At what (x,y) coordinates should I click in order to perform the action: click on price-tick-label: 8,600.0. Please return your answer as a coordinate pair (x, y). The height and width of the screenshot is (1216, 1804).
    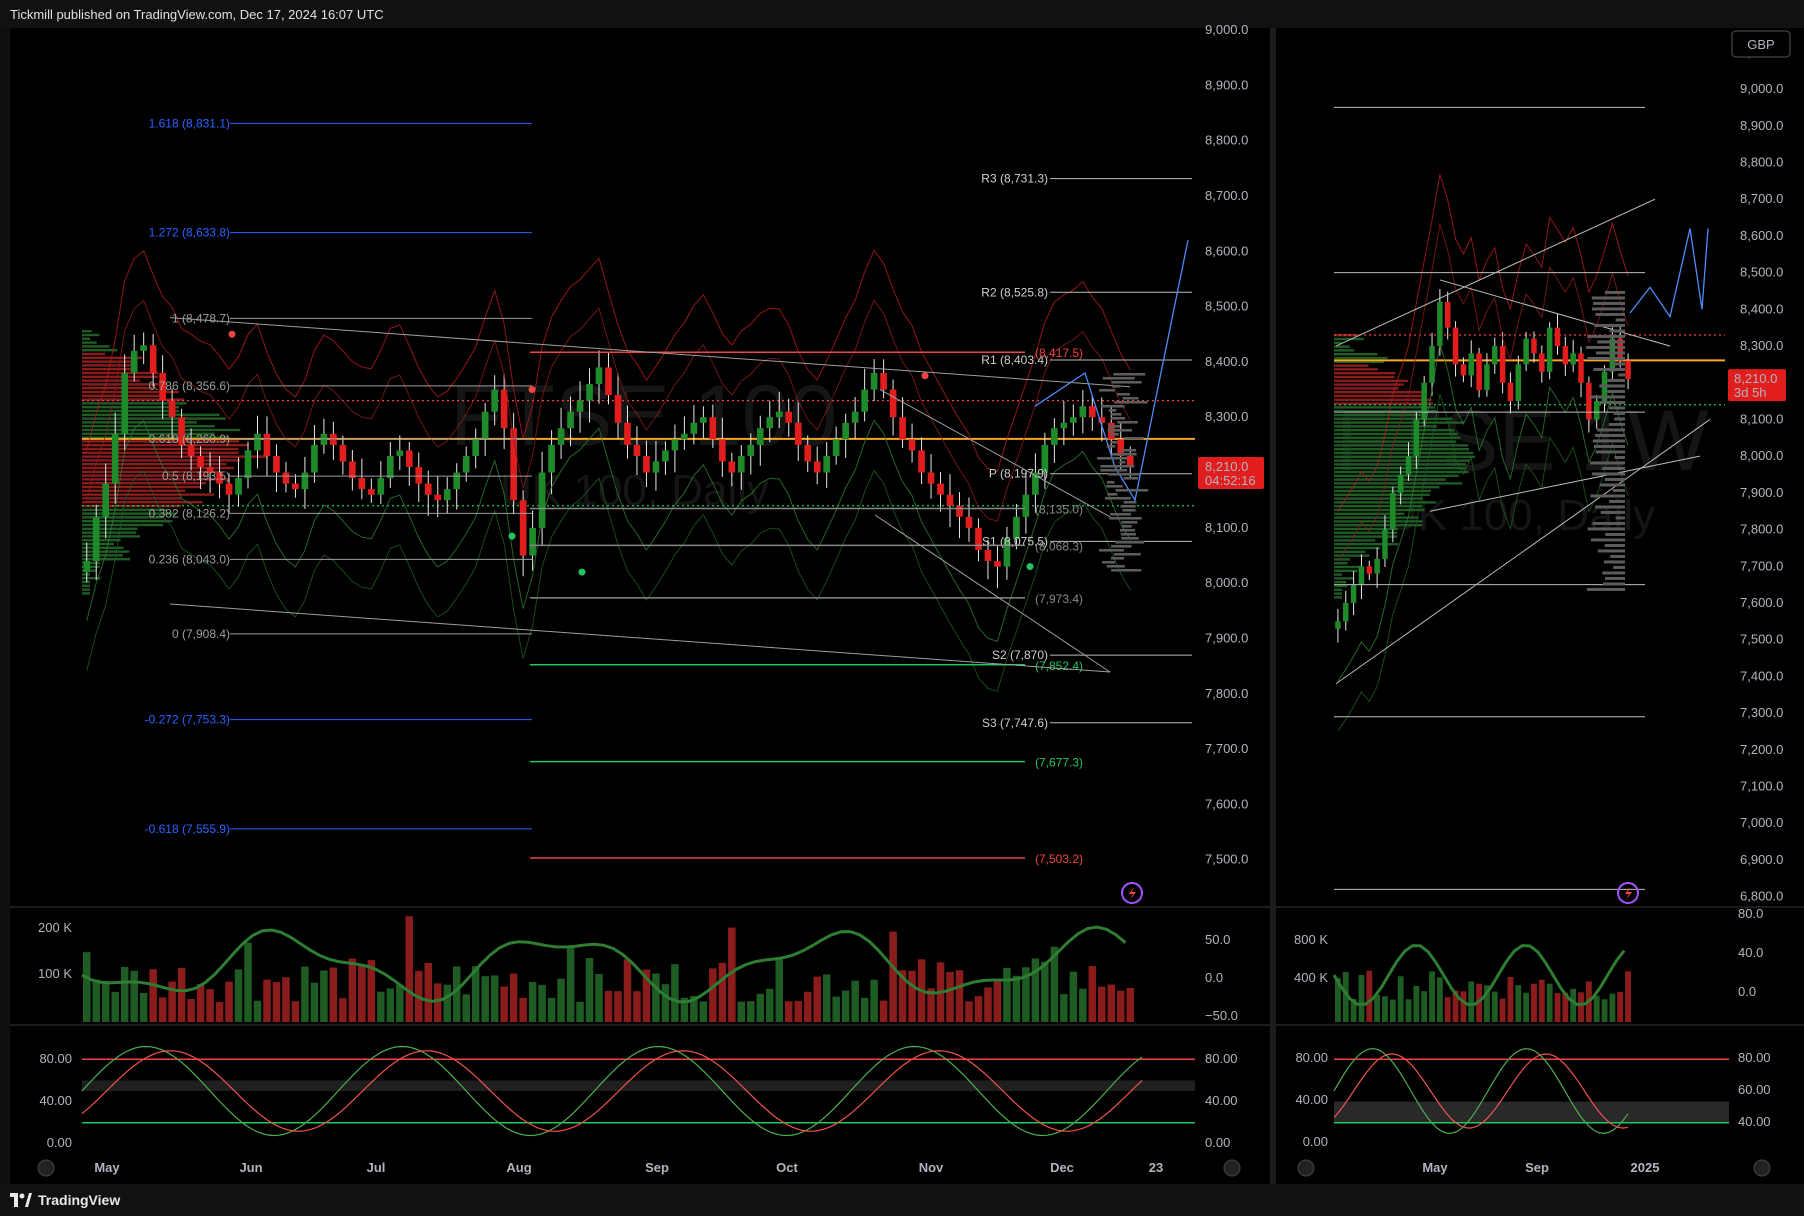
    Looking at the image, I should click on (1226, 250).